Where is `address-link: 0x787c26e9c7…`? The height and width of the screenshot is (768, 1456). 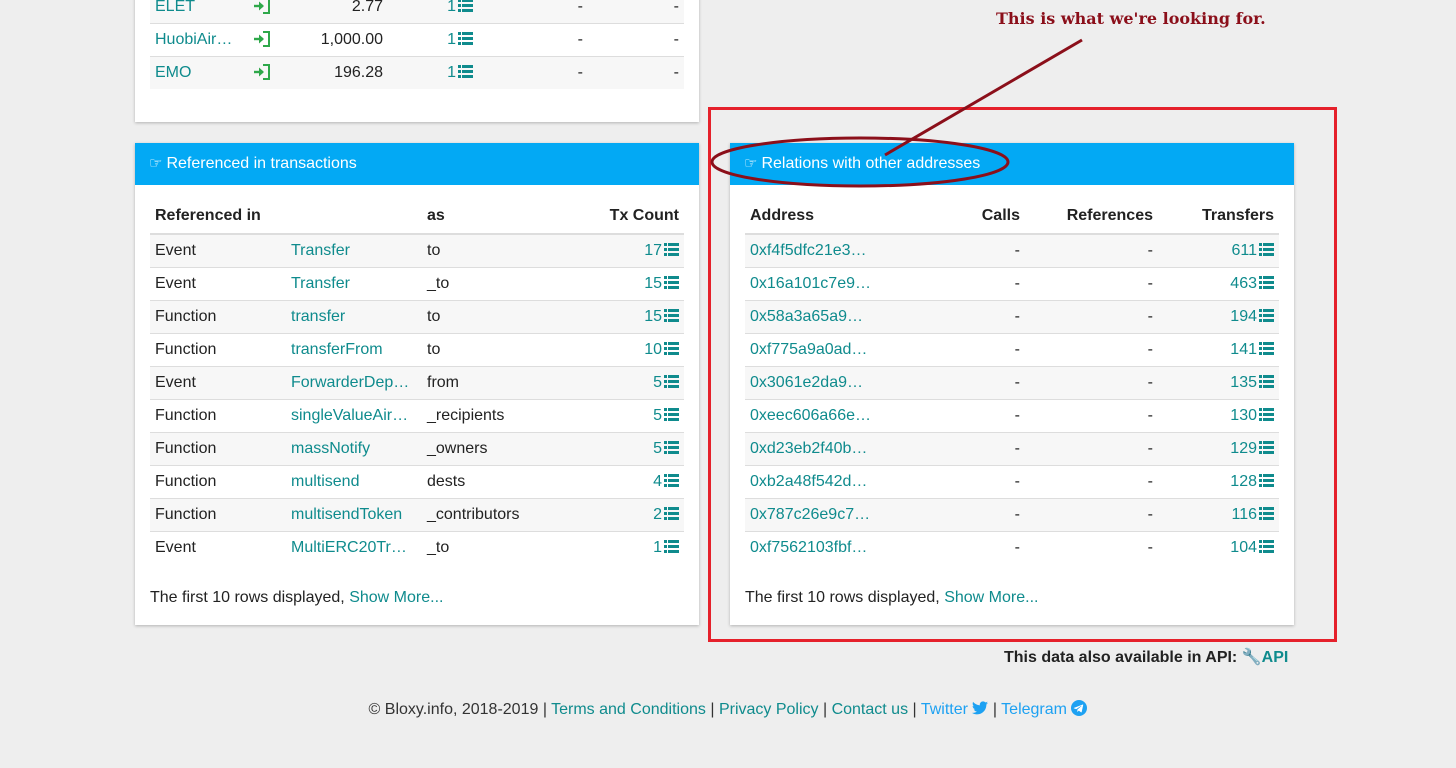 address-link: 0x787c26e9c7… is located at coordinates (835, 515).